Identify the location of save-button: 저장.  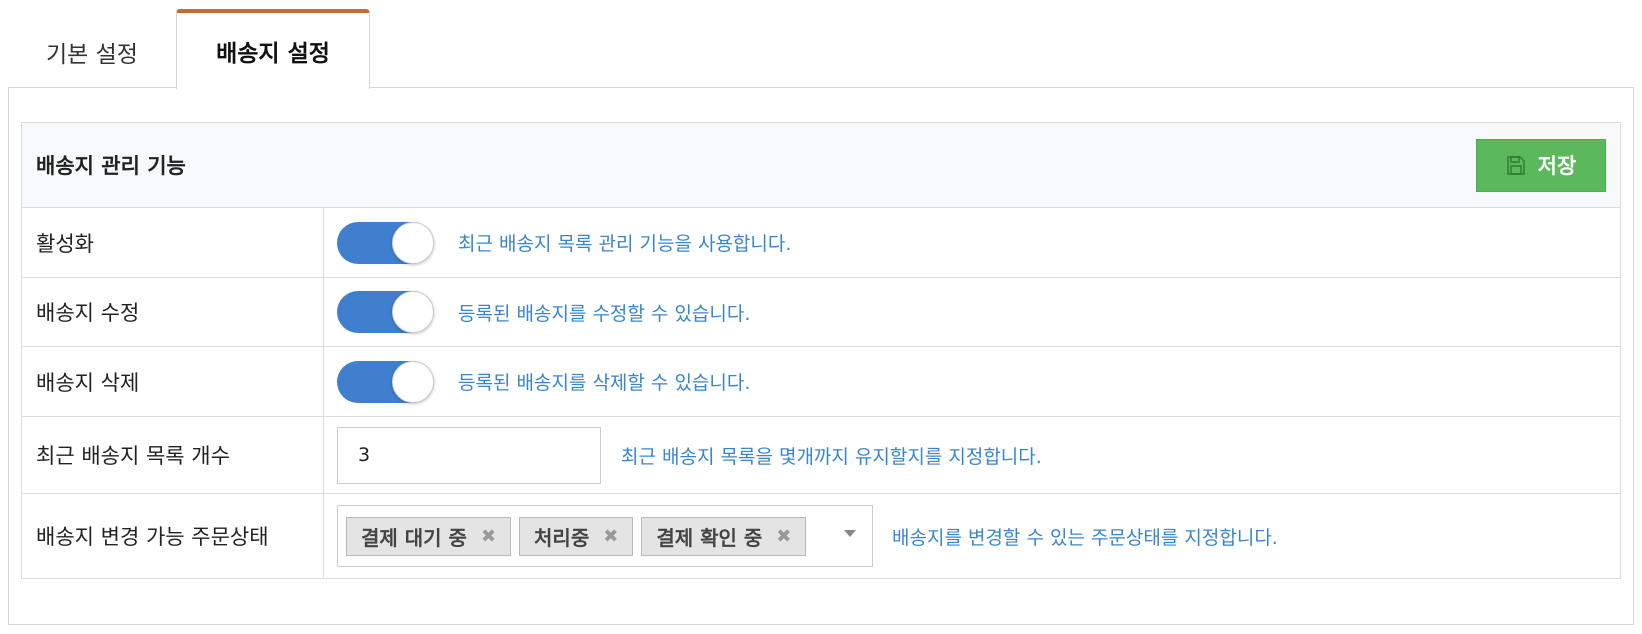
(1541, 165).